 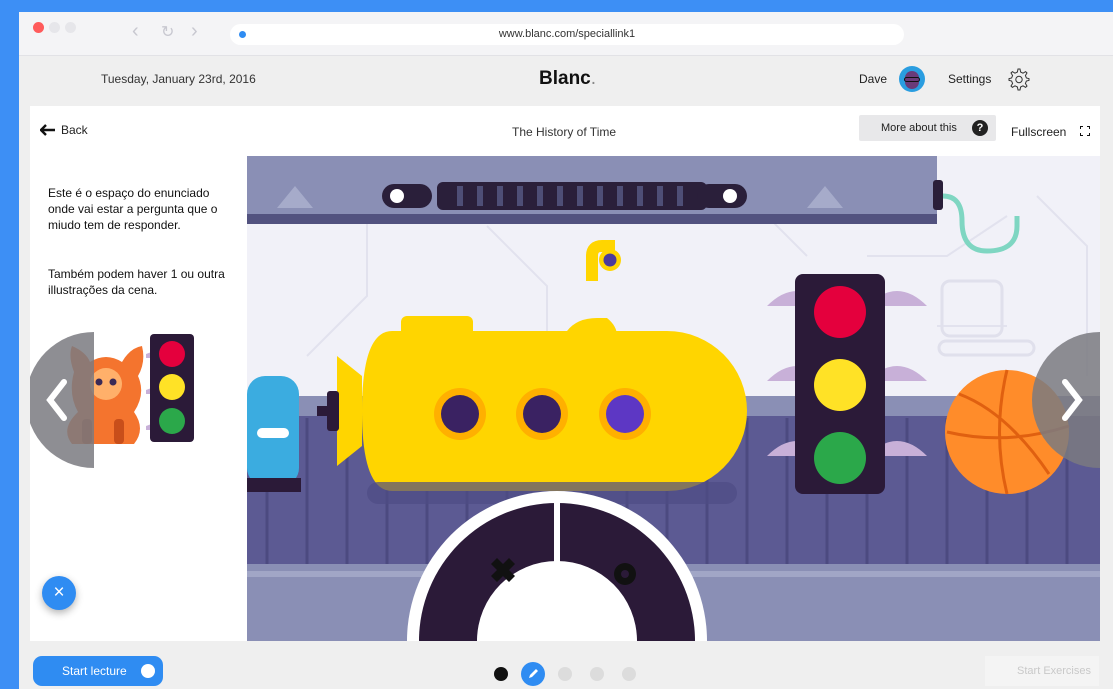 I want to click on pencil-icon, so click(x=533, y=673).